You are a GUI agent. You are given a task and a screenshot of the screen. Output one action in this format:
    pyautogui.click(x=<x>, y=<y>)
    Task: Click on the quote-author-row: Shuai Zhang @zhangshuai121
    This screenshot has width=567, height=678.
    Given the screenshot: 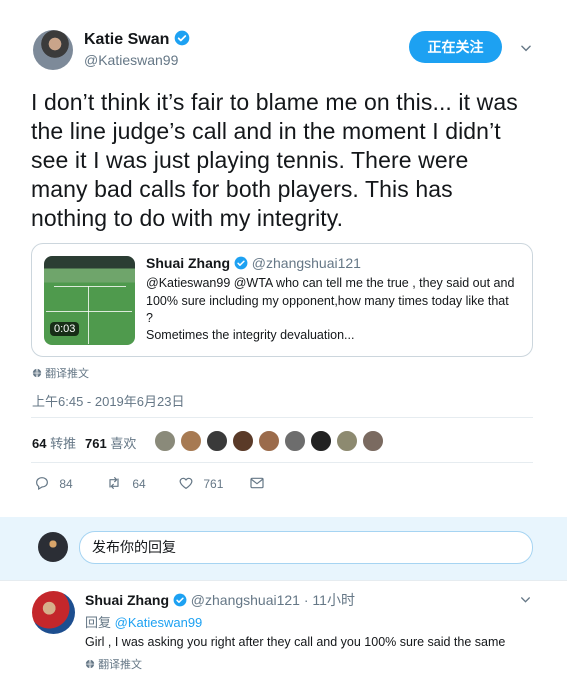 What is the action you would take?
    pyautogui.click(x=253, y=263)
    